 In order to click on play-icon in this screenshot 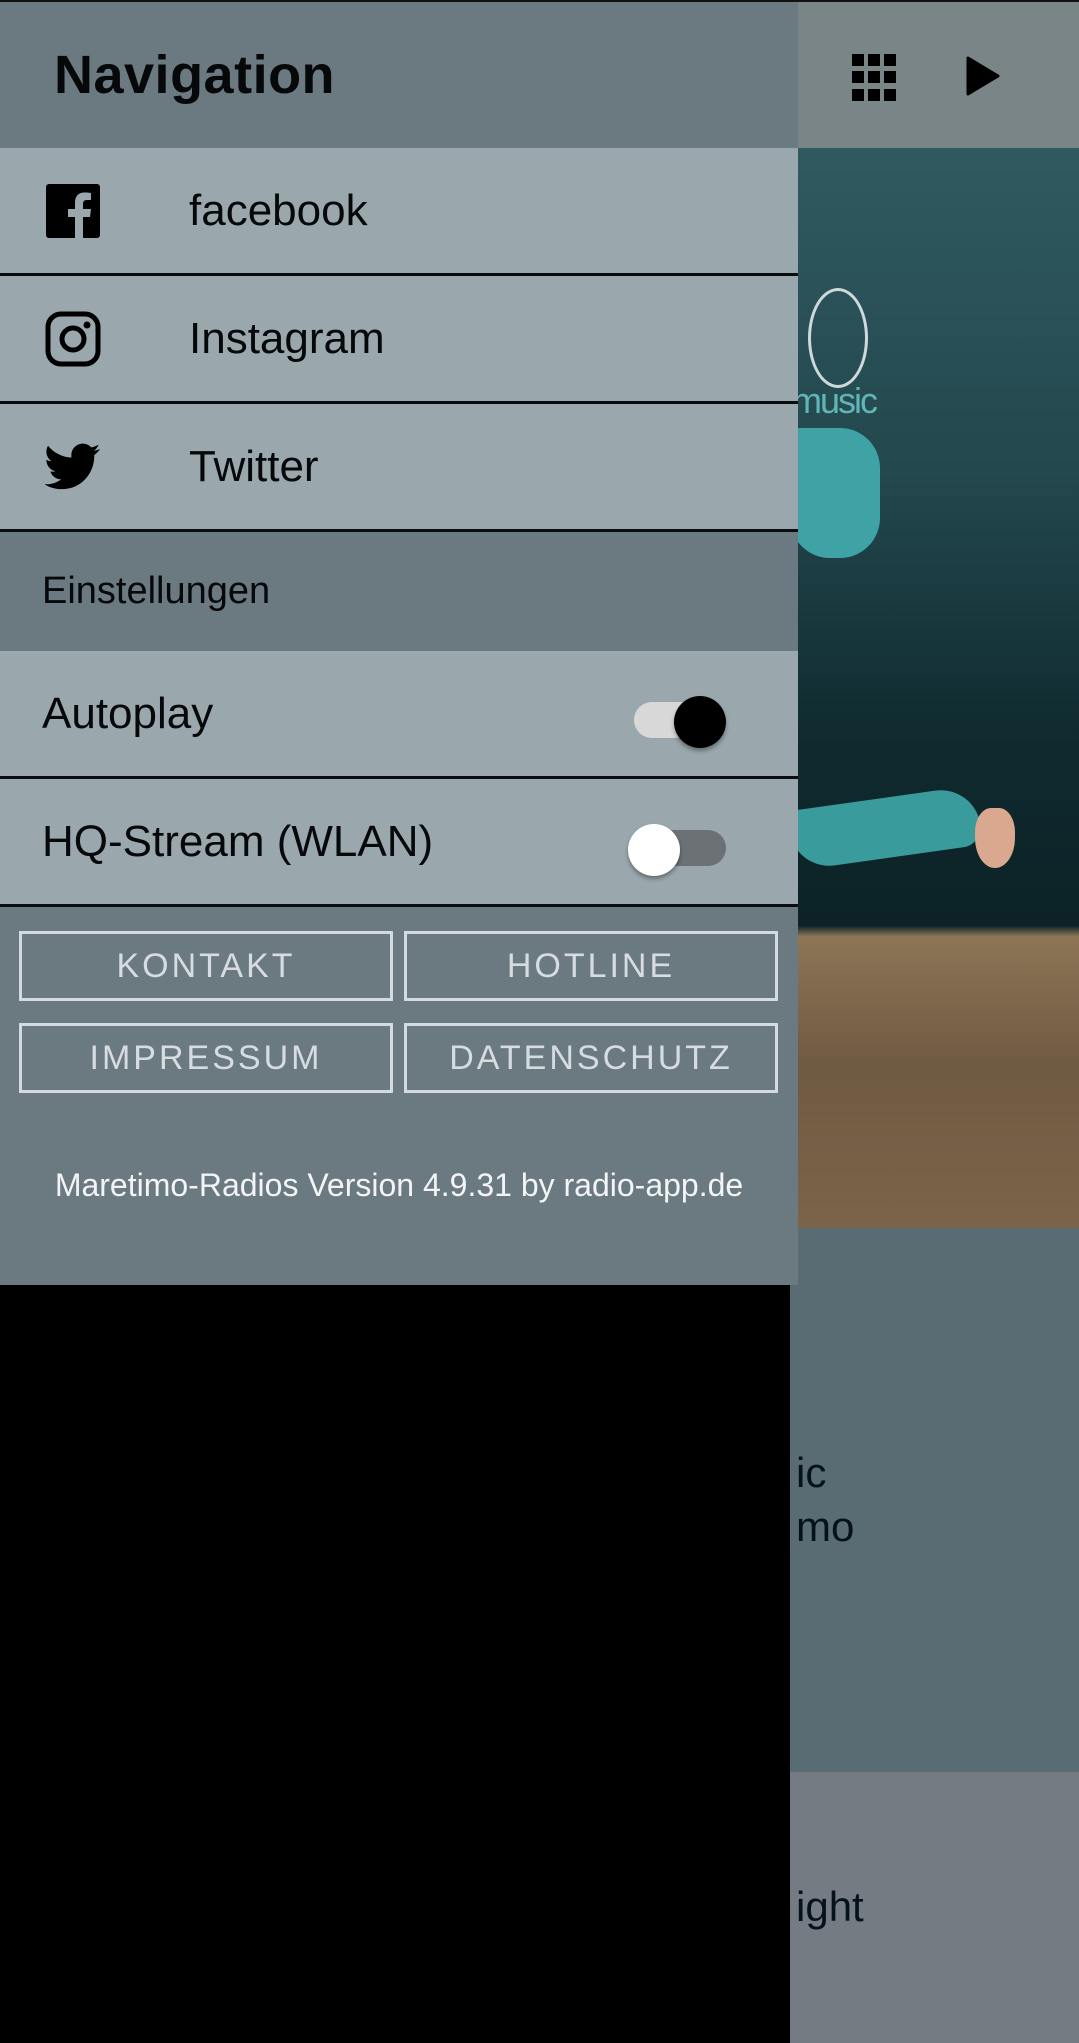, I will do `click(982, 76)`.